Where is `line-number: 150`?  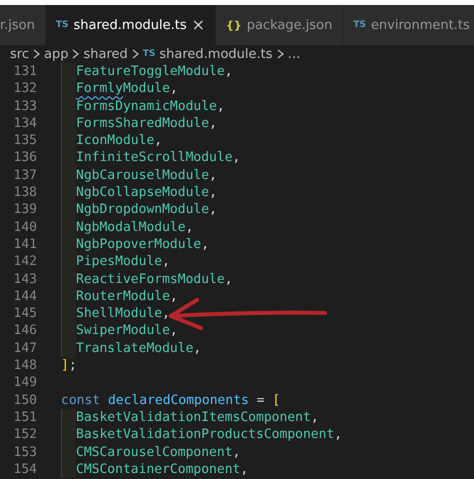
line-number: 150 is located at coordinates (24, 400).